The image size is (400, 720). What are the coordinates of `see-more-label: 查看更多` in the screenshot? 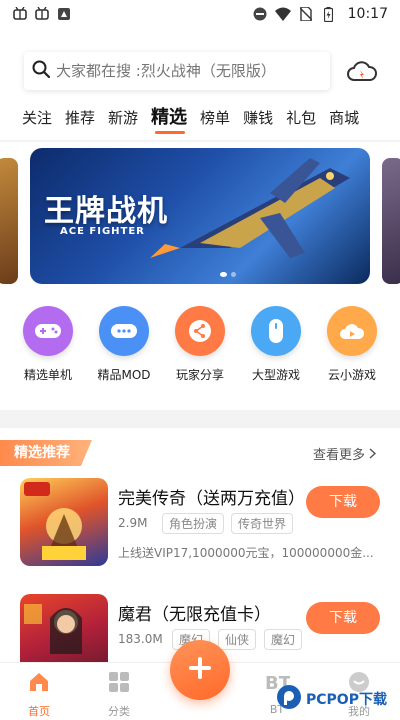 It's located at (339, 455).